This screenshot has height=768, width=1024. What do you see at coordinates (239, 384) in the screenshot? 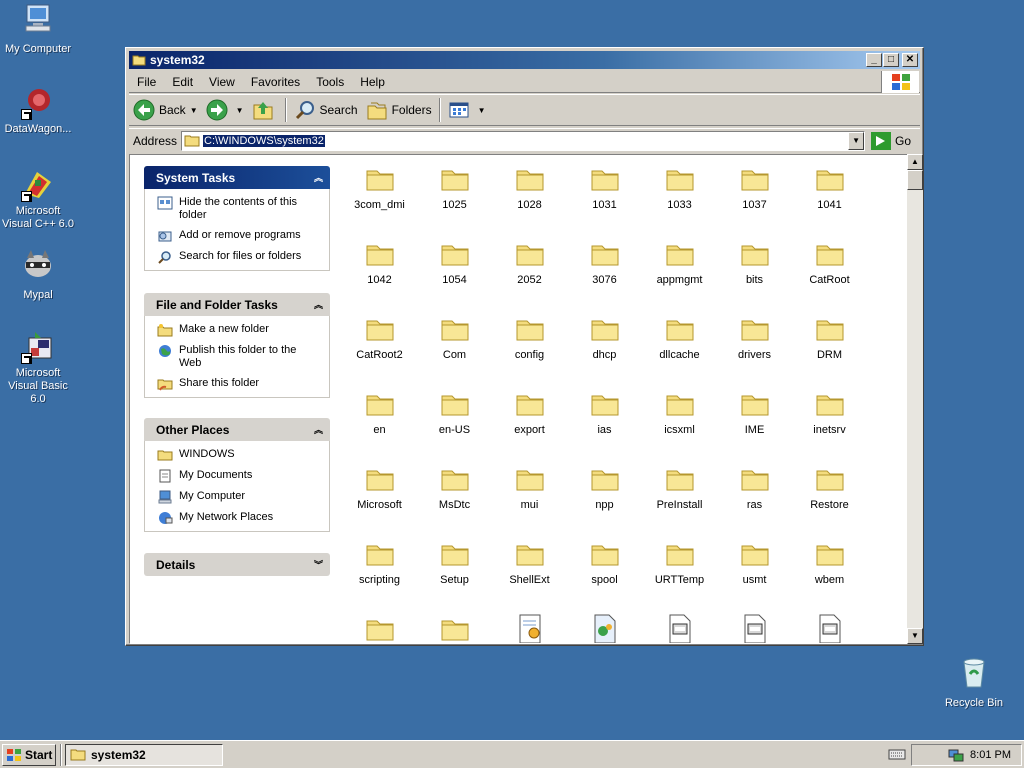
I see `task-share-folder: Share this folder` at bounding box center [239, 384].